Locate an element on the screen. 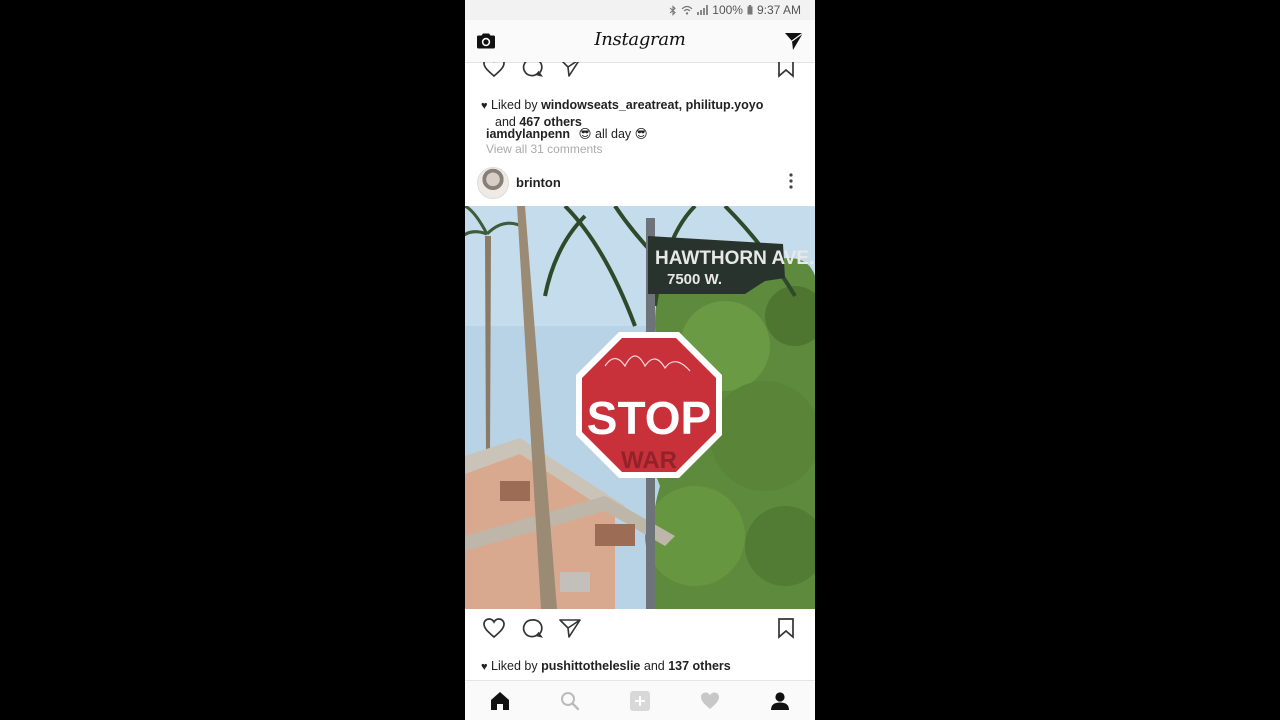 The height and width of the screenshot is (720, 1280). stop-sign-text: STOP is located at coordinates (649, 418).